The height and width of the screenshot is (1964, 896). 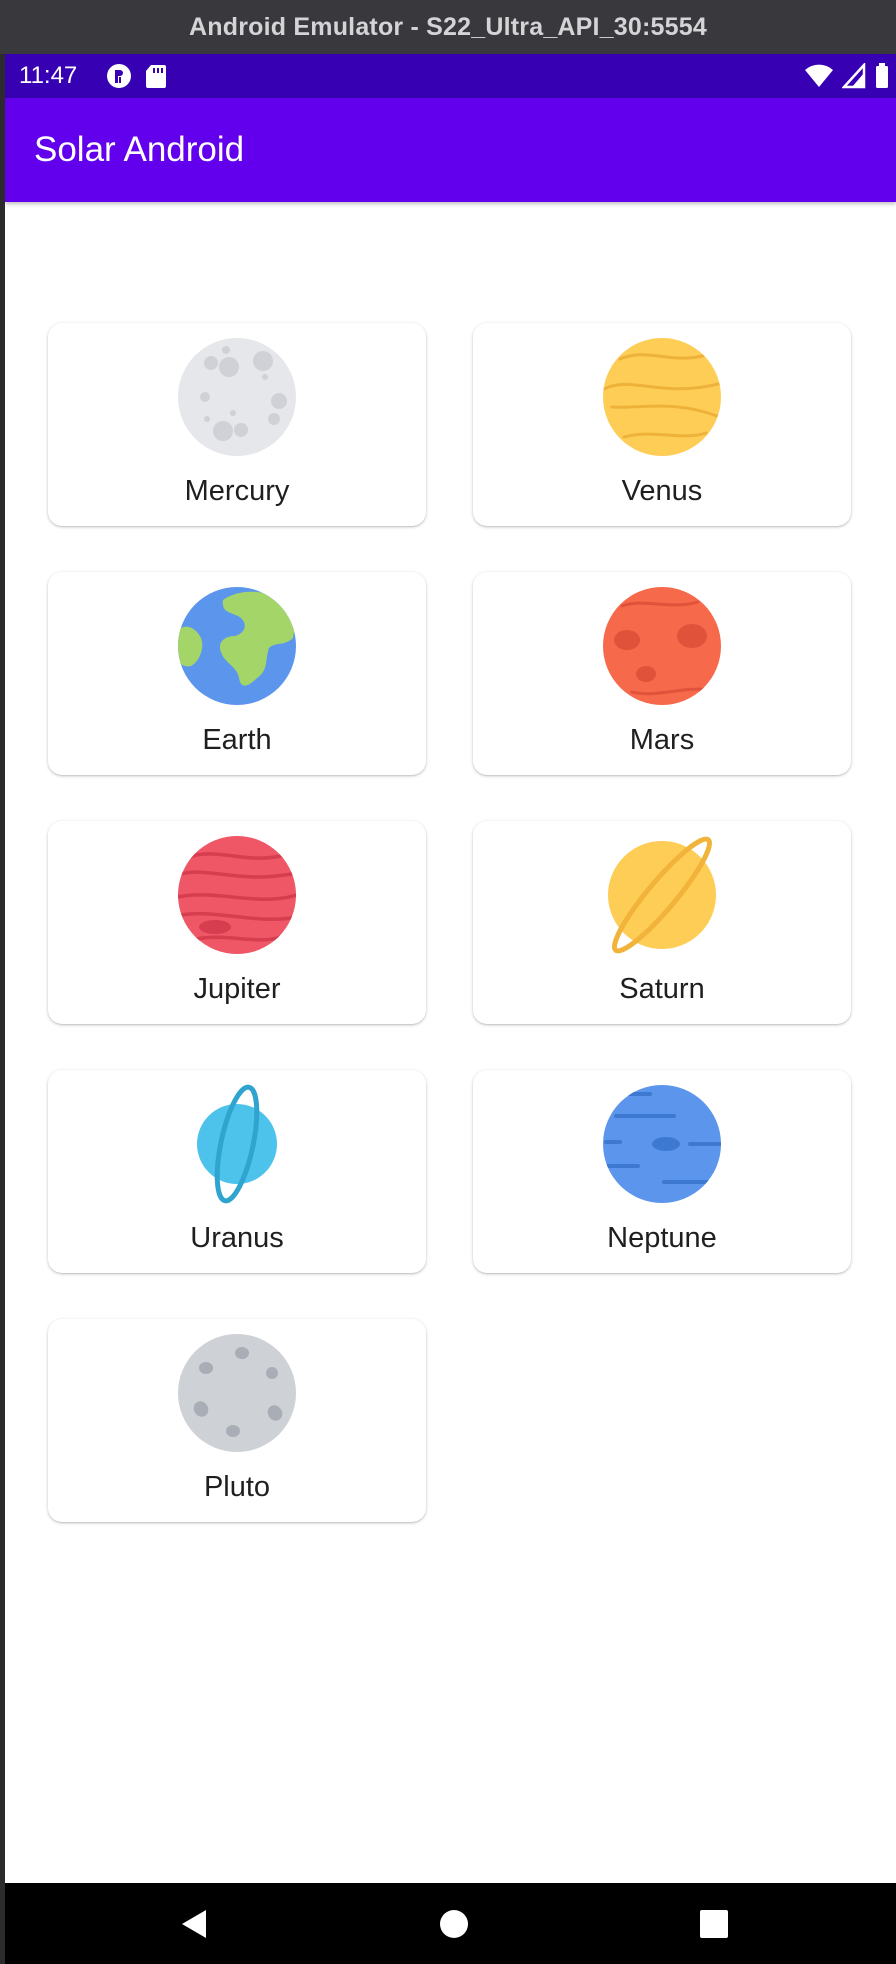 I want to click on status-time: 11:47, so click(x=48, y=75).